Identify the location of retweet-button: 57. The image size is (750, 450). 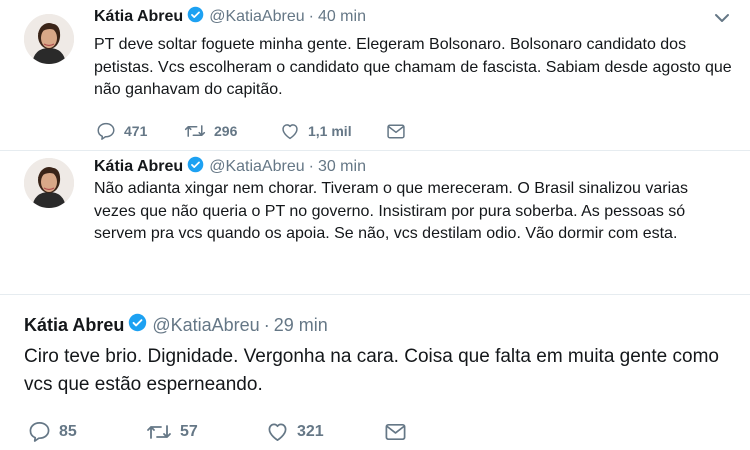
(206, 432).